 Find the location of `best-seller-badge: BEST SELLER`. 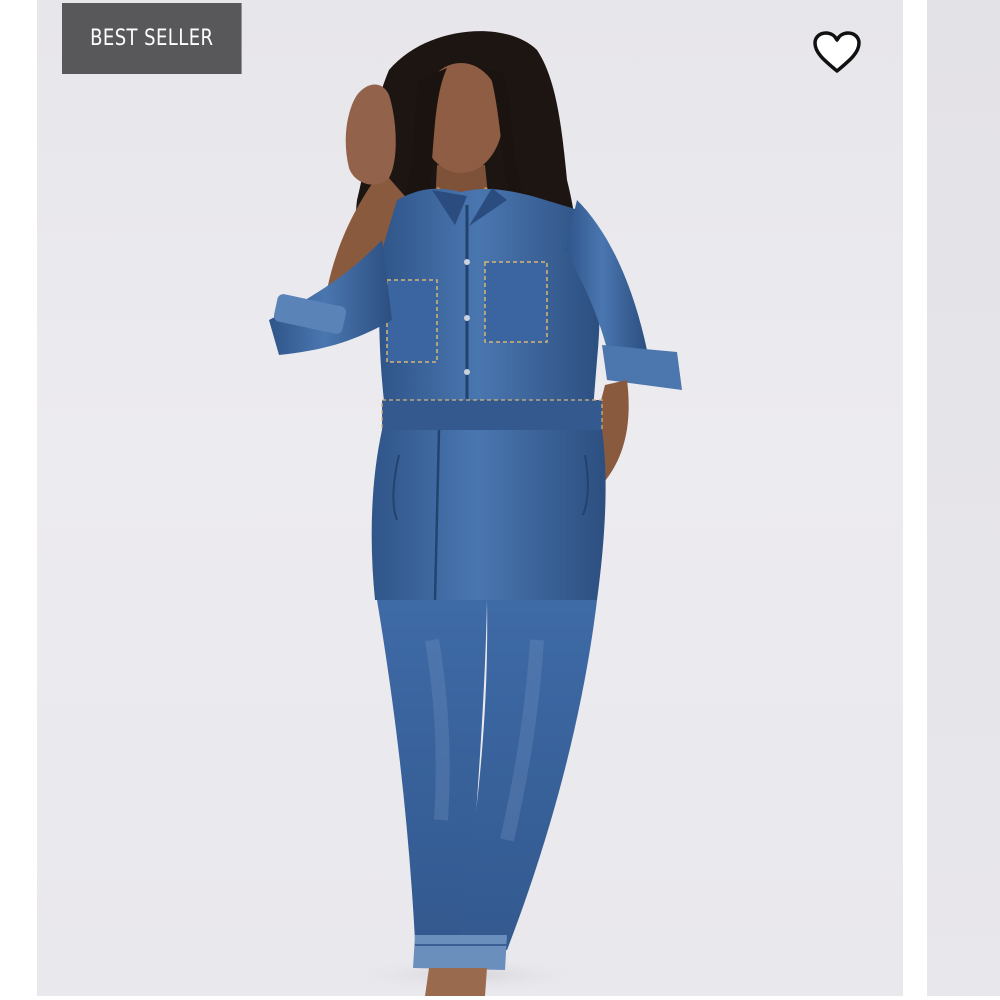

best-seller-badge: BEST SELLER is located at coordinates (152, 38).